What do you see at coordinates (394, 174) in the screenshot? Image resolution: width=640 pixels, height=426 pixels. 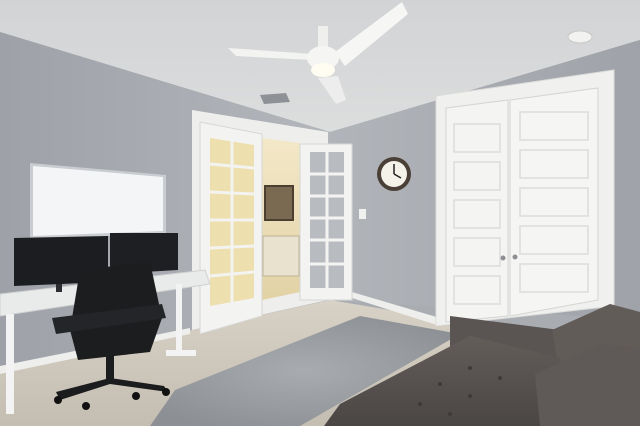 I see `wall-clock` at bounding box center [394, 174].